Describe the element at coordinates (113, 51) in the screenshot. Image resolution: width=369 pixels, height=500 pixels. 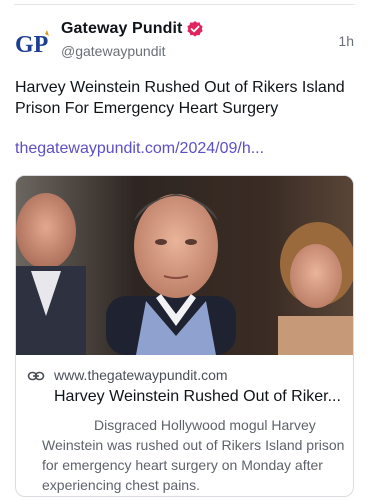
I see `author-handle: @gatewaypundit` at that location.